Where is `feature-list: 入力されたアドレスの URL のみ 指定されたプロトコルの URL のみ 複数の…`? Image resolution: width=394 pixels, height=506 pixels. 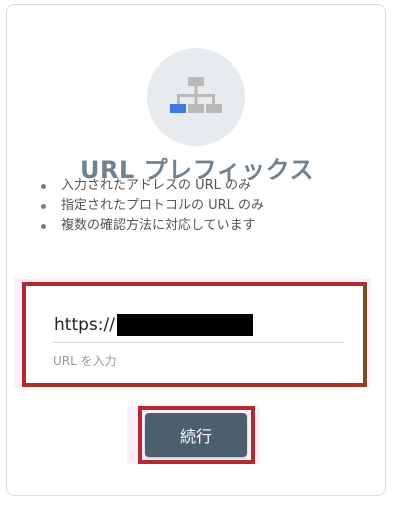 feature-list: 入力されたアドレスの URL のみ 指定されたプロトコルの URL のみ 複数の… is located at coordinates (152, 206).